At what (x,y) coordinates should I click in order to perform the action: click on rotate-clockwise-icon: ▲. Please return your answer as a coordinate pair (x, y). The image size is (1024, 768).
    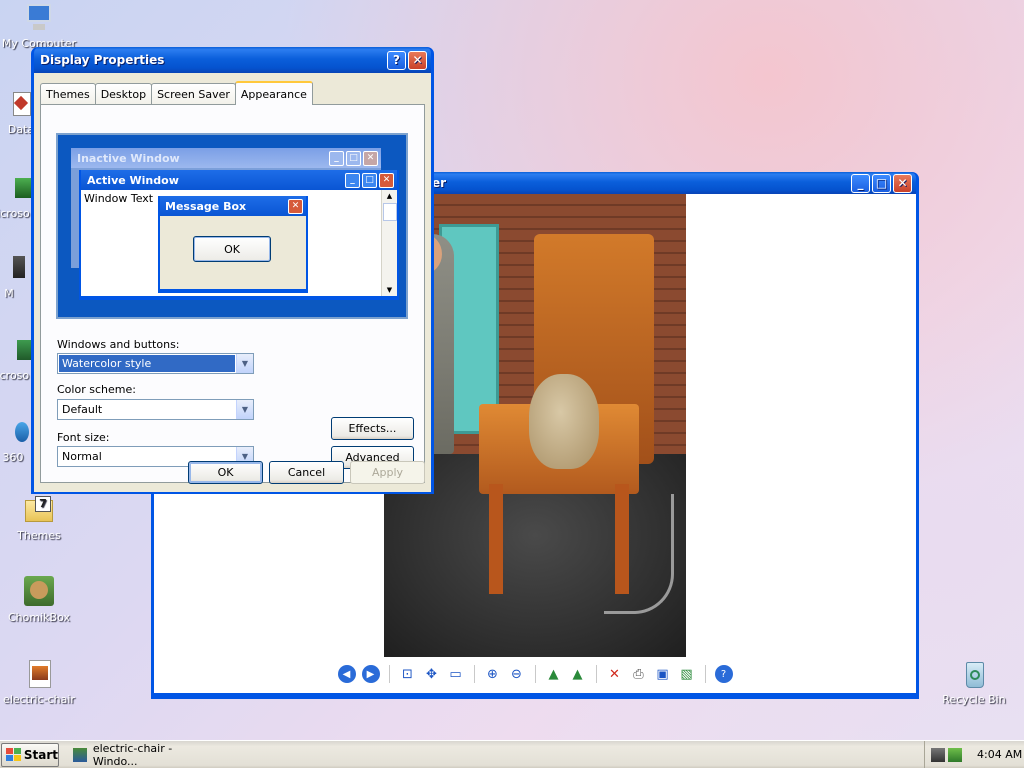
    Looking at the image, I should click on (554, 674).